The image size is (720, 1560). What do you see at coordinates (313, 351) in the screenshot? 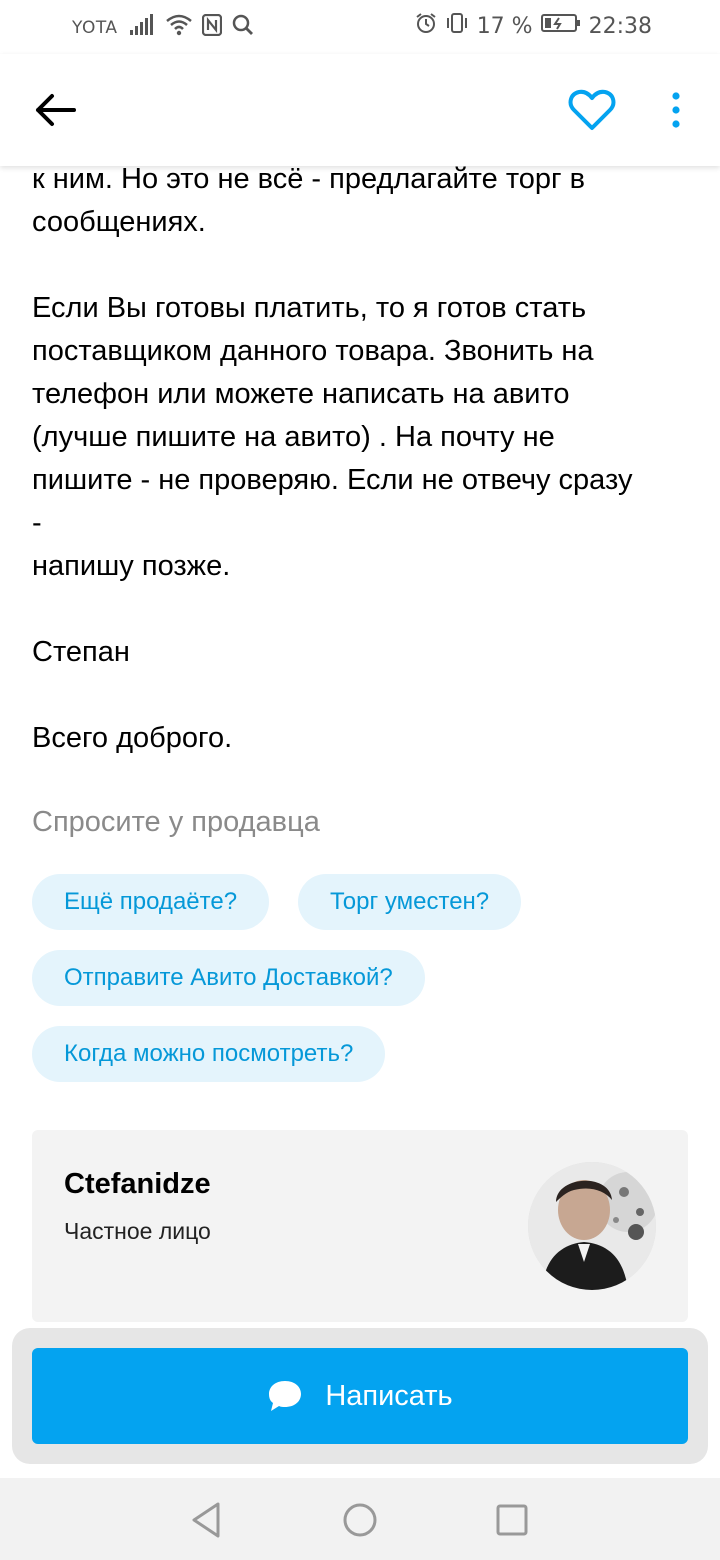
I see `description-line: поставщиком данного товара. Звонить на` at bounding box center [313, 351].